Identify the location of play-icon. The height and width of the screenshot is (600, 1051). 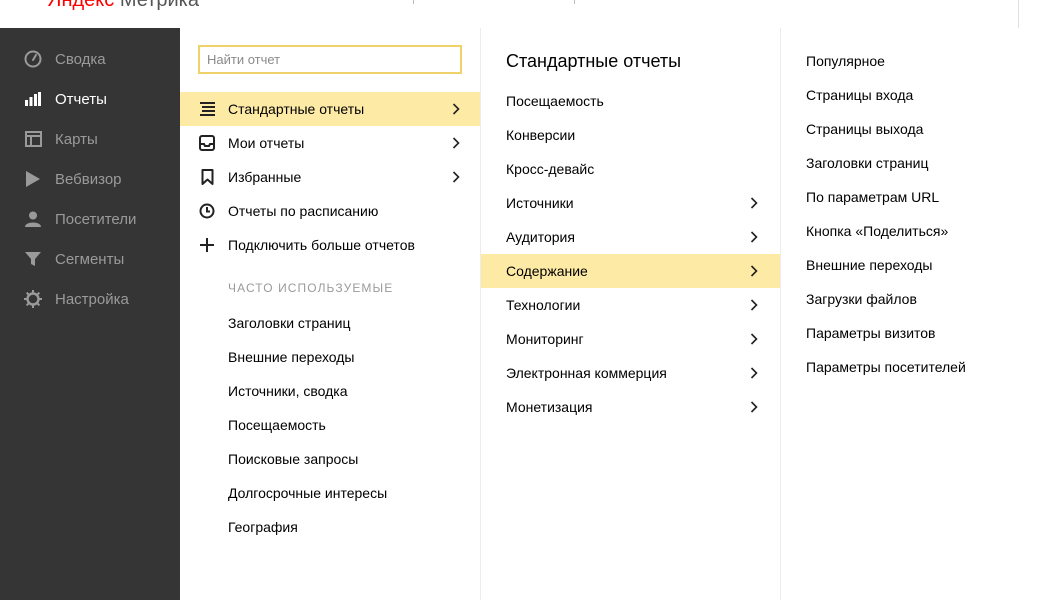
(33, 179).